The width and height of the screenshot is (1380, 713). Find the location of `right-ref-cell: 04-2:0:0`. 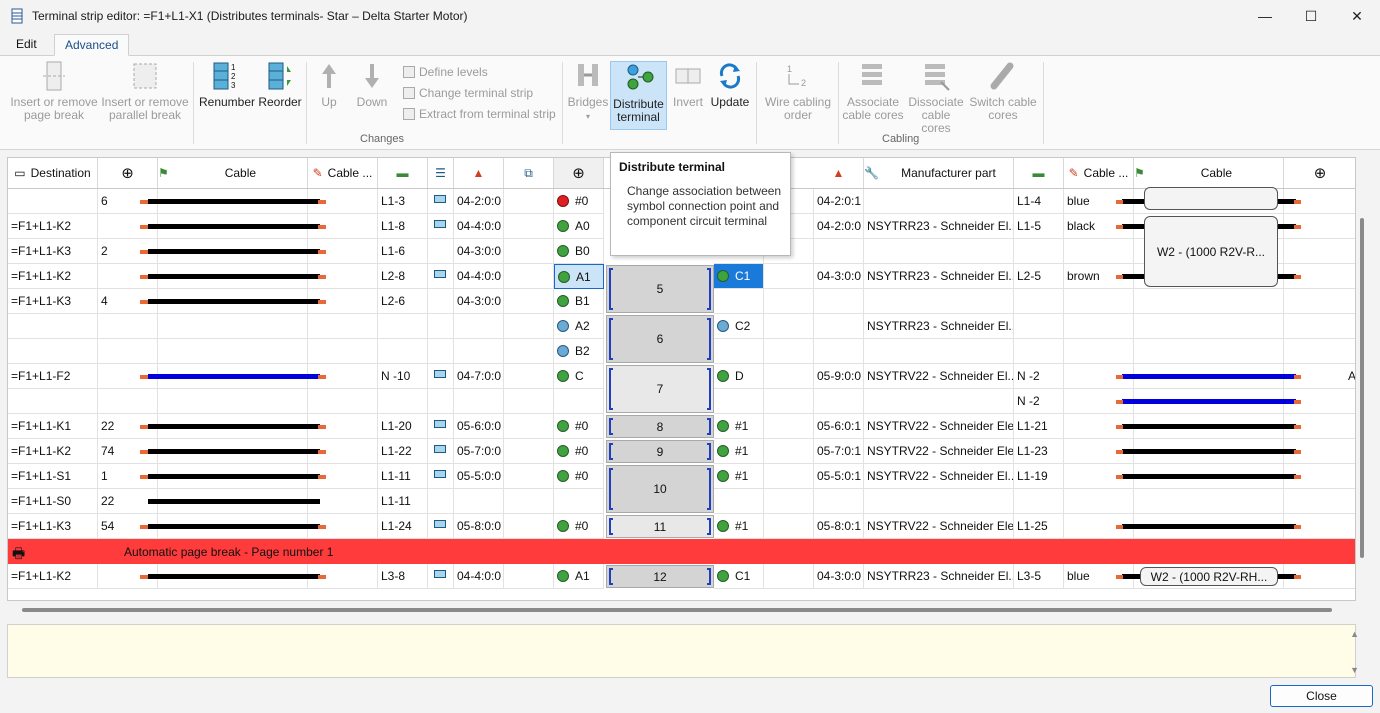

right-ref-cell: 04-2:0:0 is located at coordinates (839, 226).